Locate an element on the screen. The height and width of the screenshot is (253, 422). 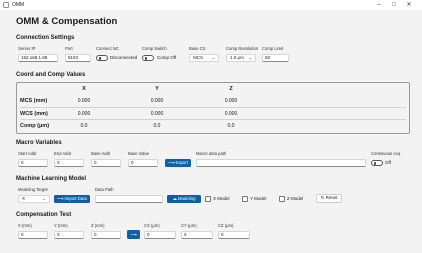
macro-data-path-label: Macro data path is located at coordinates (211, 153).